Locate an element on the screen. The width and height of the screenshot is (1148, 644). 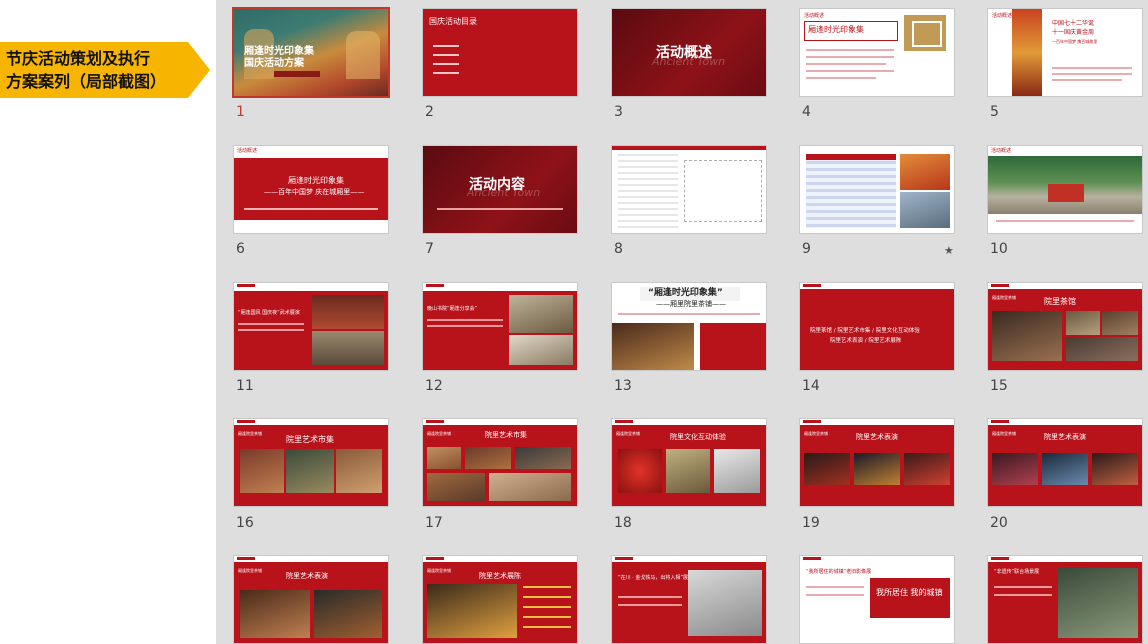
slide-thumb-5: 活动概述 中国七十二华诞 十一国庆黄金周 一百年中国梦 携百城故里 is located at coordinates (1065, 52).